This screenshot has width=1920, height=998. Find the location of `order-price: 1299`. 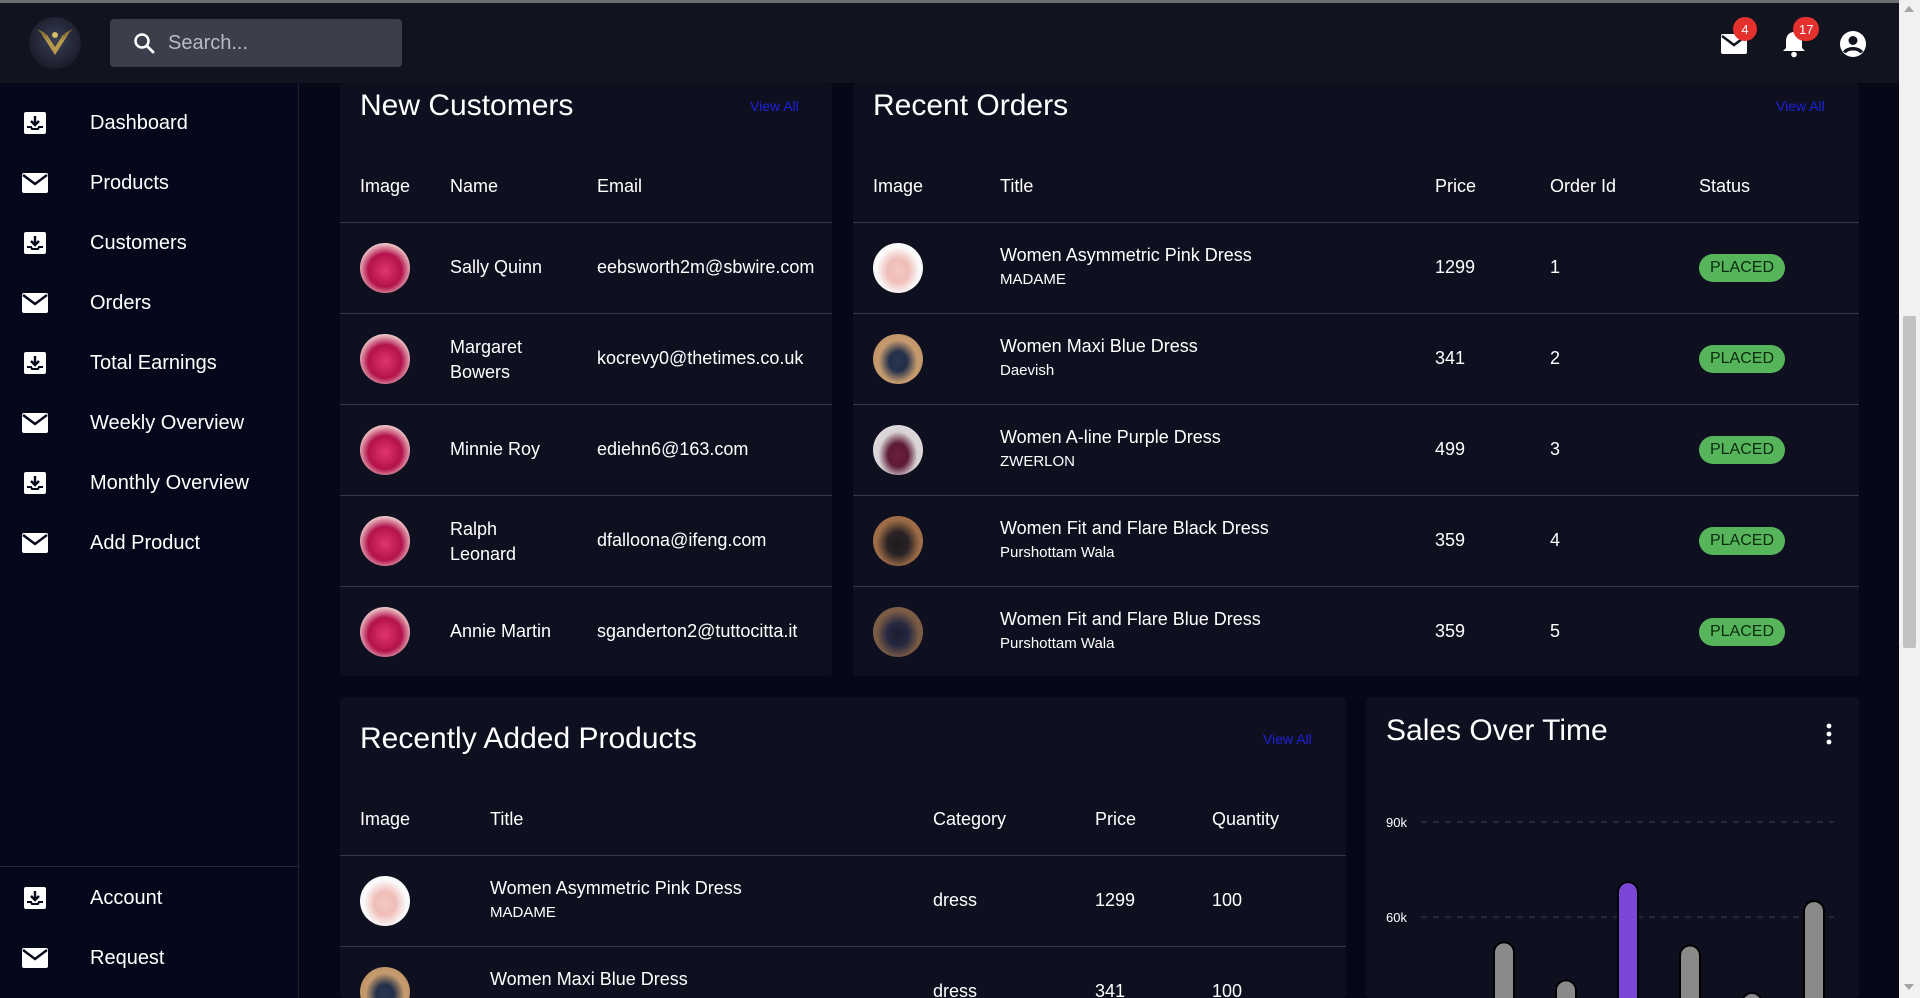

order-price: 1299 is located at coordinates (1455, 267).